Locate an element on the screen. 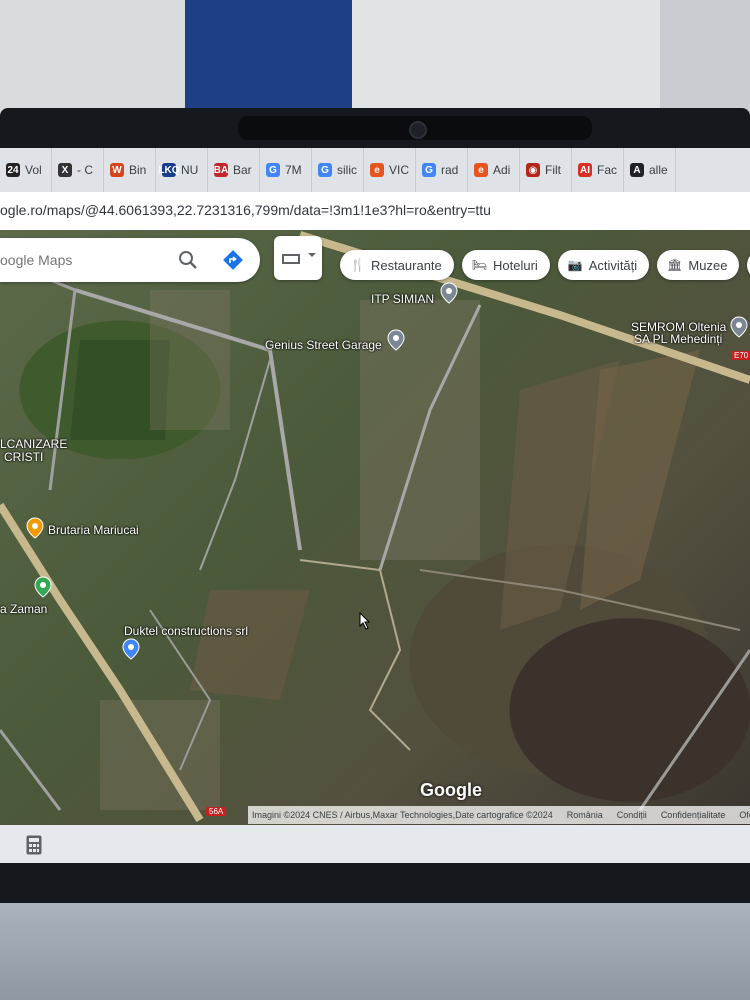 The height and width of the screenshot is (1000, 750). layers-button is located at coordinates (298, 258).